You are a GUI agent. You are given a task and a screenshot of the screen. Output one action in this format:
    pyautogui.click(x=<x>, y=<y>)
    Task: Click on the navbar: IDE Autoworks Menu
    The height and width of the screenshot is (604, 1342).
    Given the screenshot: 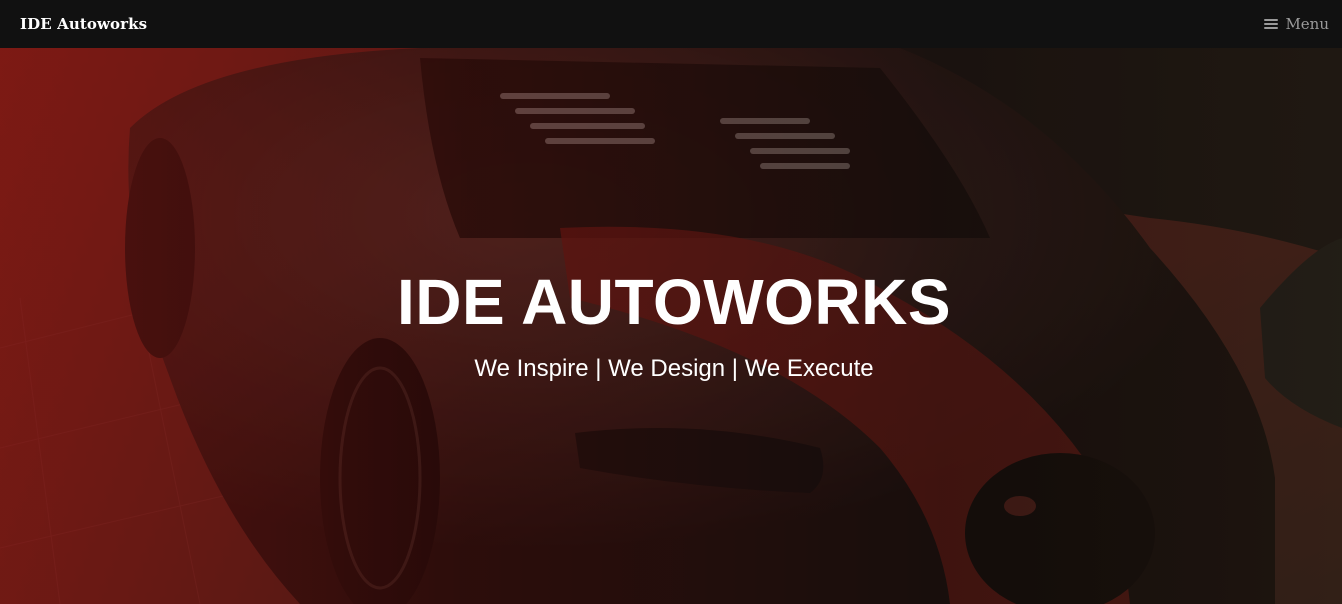 What is the action you would take?
    pyautogui.click(x=671, y=24)
    